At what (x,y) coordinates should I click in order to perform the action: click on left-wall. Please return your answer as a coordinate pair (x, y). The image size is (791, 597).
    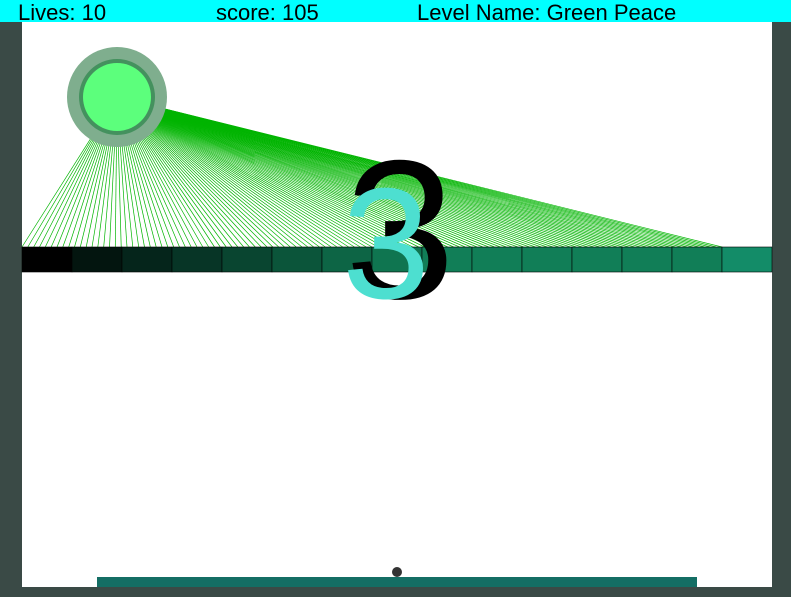
    Looking at the image, I should click on (11, 309).